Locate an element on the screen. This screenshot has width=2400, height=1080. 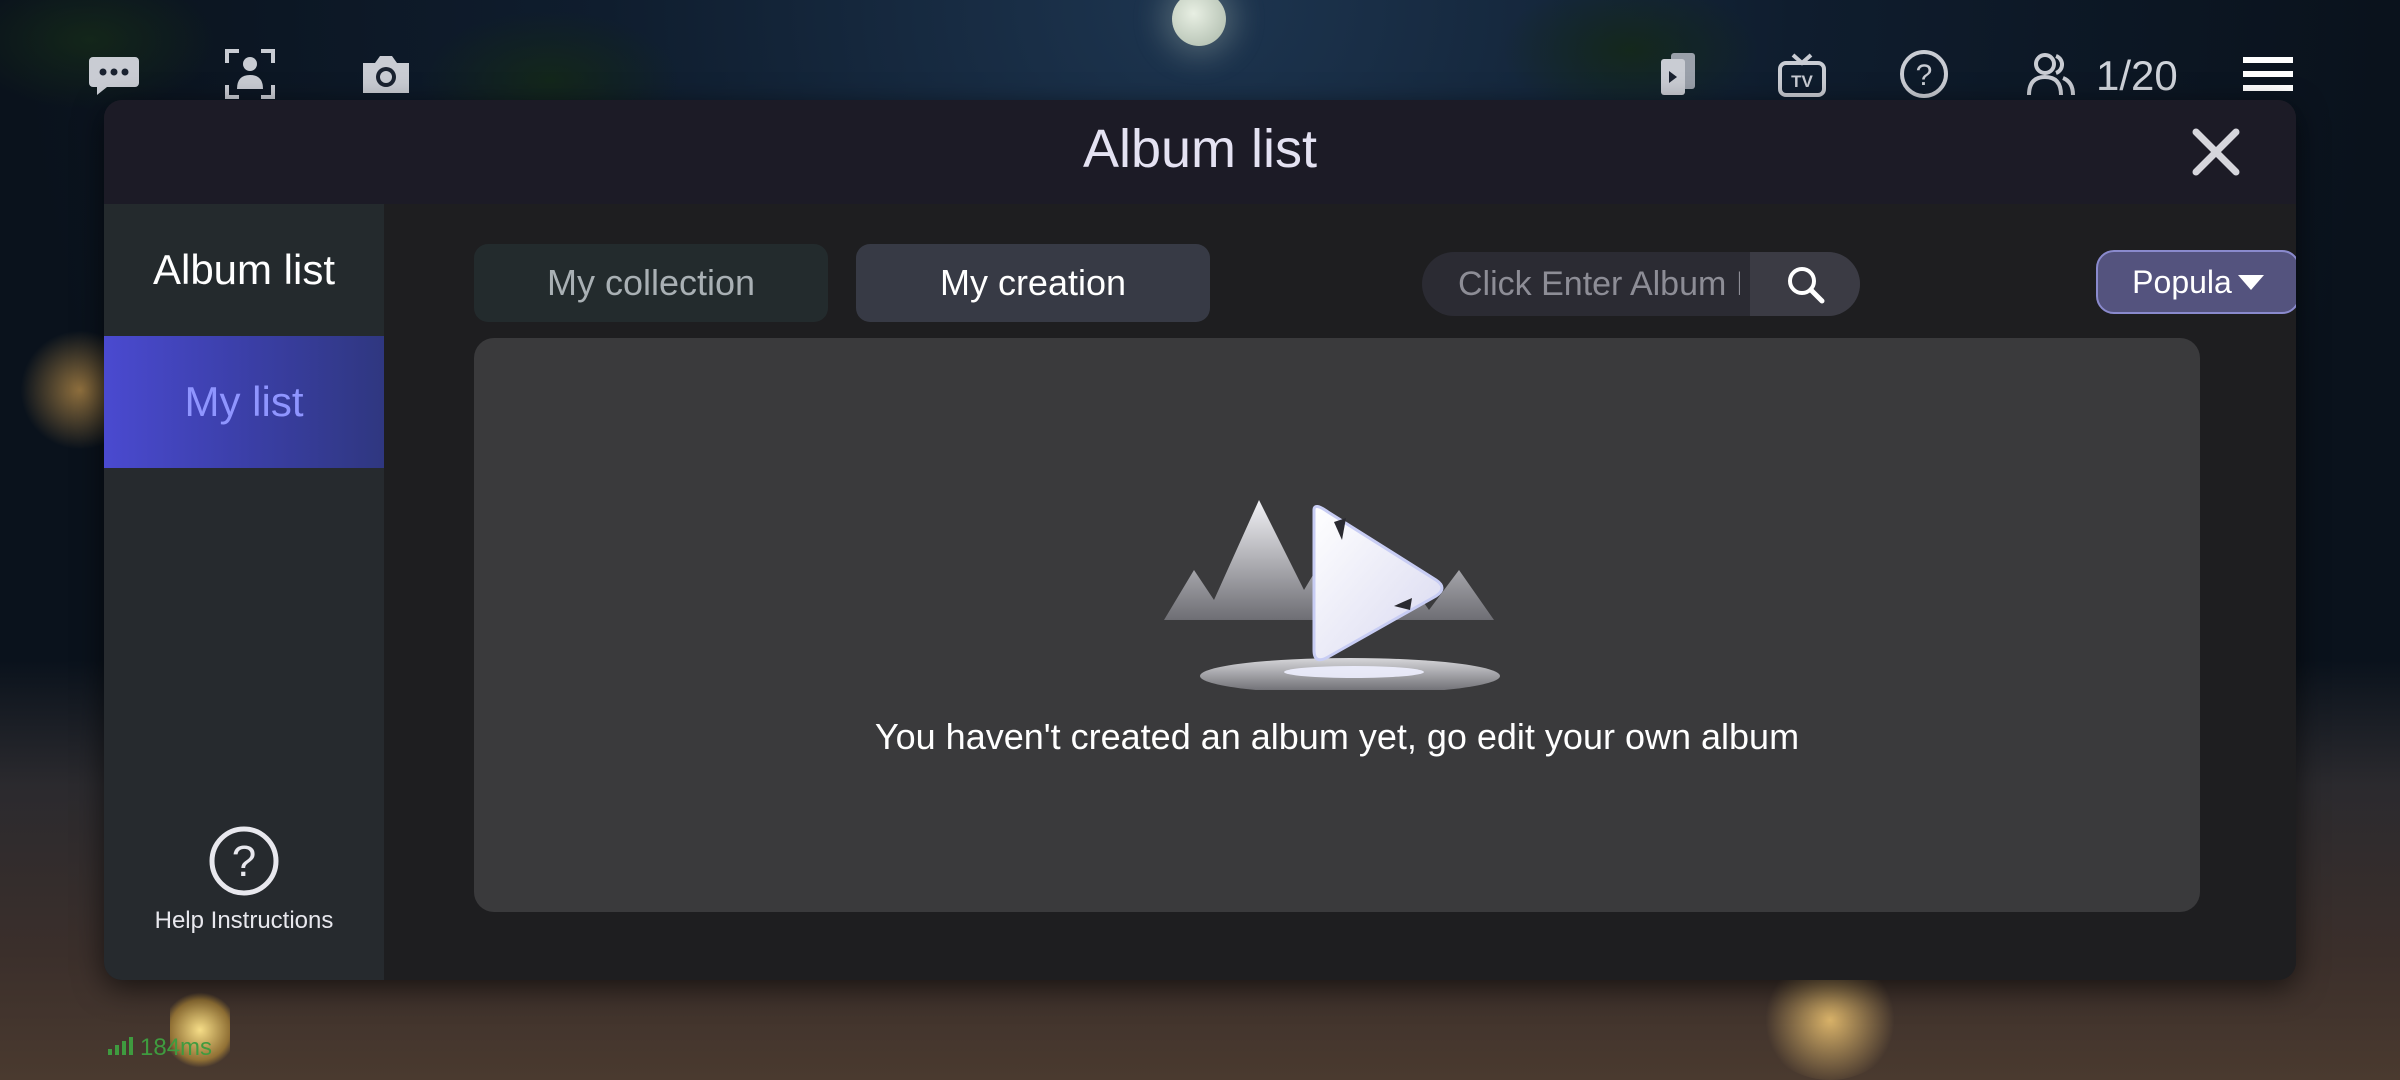
album-id-input is located at coordinates (1582, 284).